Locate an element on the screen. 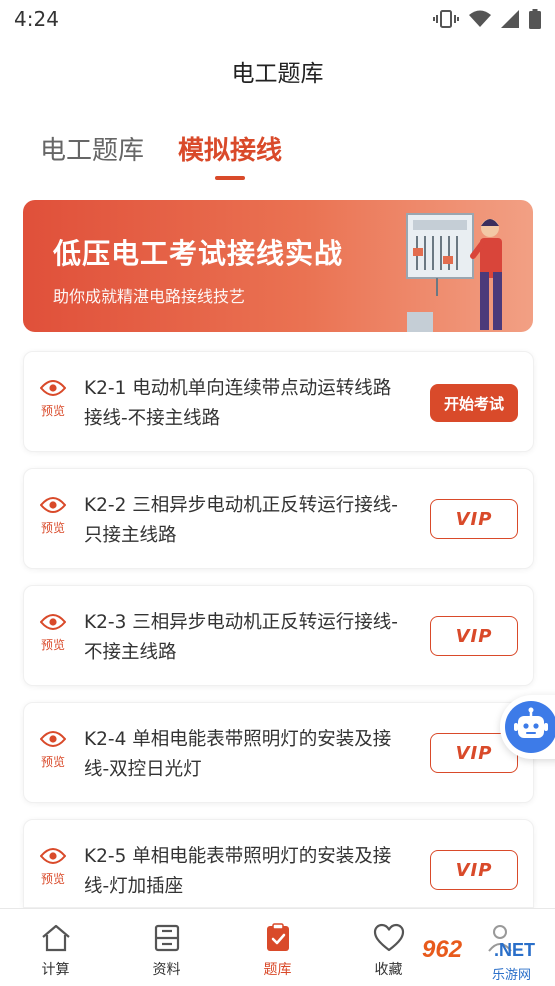  list-item: 预览 K2-5 单相电能表带照明灯的安装及接线-灯加插座 VIP is located at coordinates (278, 863).